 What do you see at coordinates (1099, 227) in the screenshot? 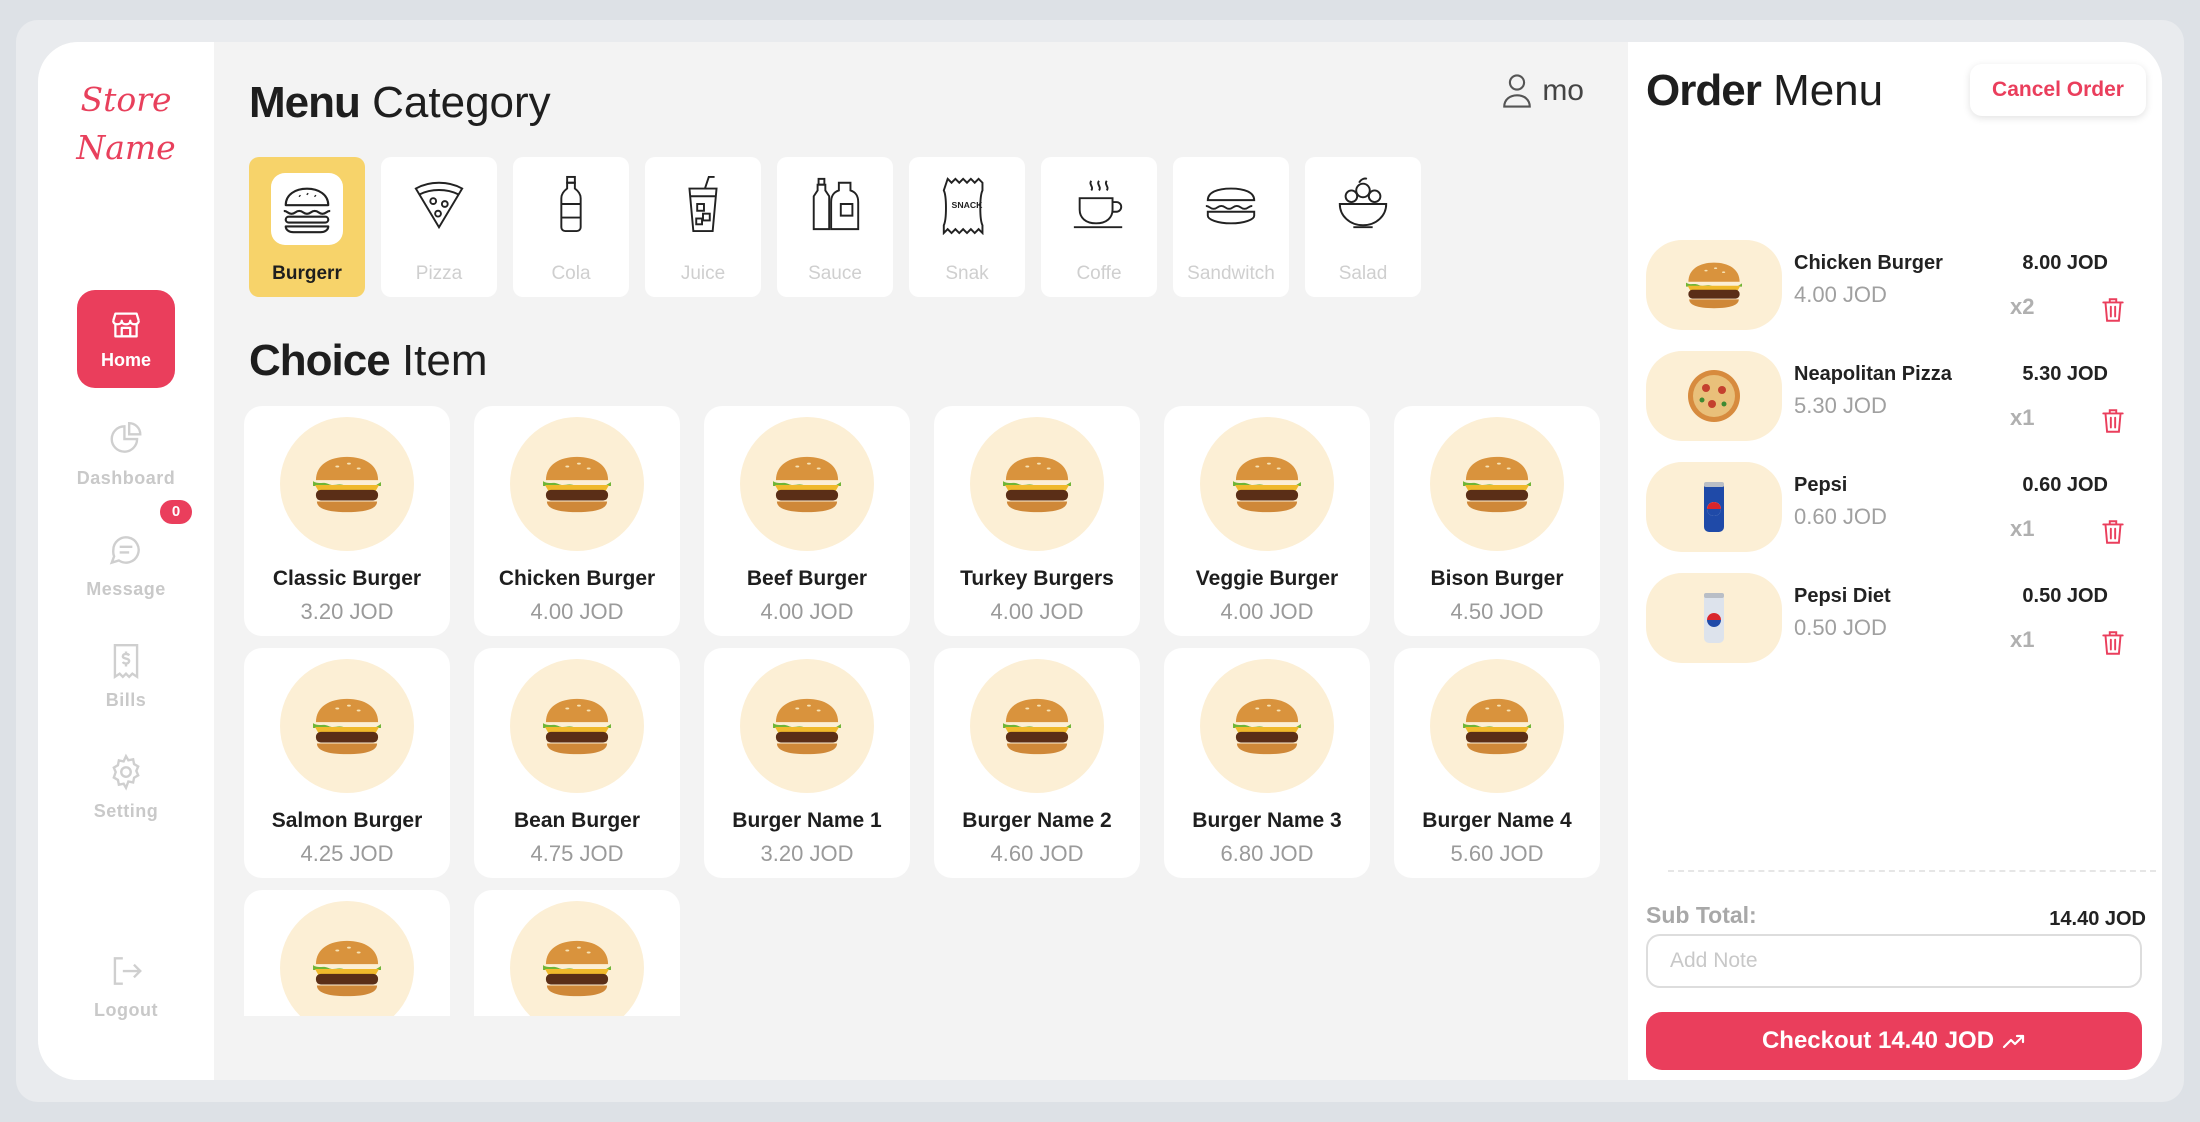
I see `category-coffe: Coffe` at bounding box center [1099, 227].